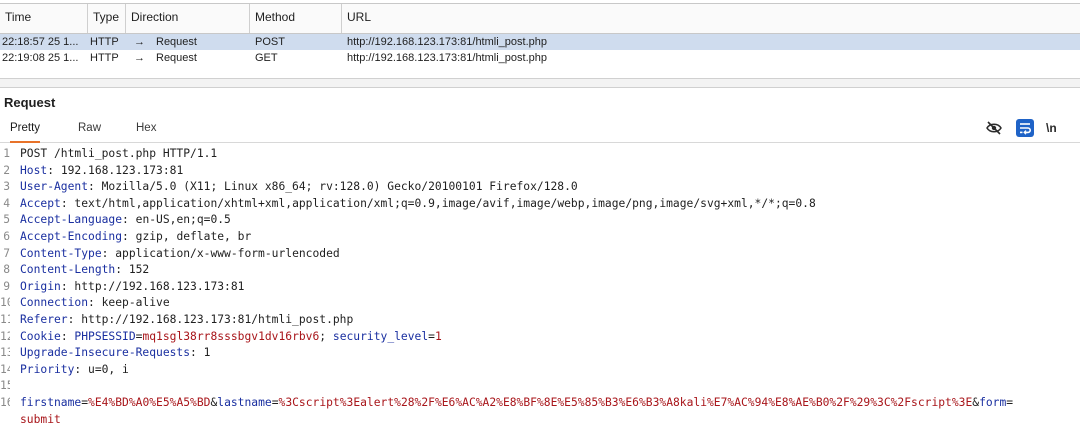 The width and height of the screenshot is (1080, 437). What do you see at coordinates (5, 386) in the screenshot?
I see `line-number: 15` at bounding box center [5, 386].